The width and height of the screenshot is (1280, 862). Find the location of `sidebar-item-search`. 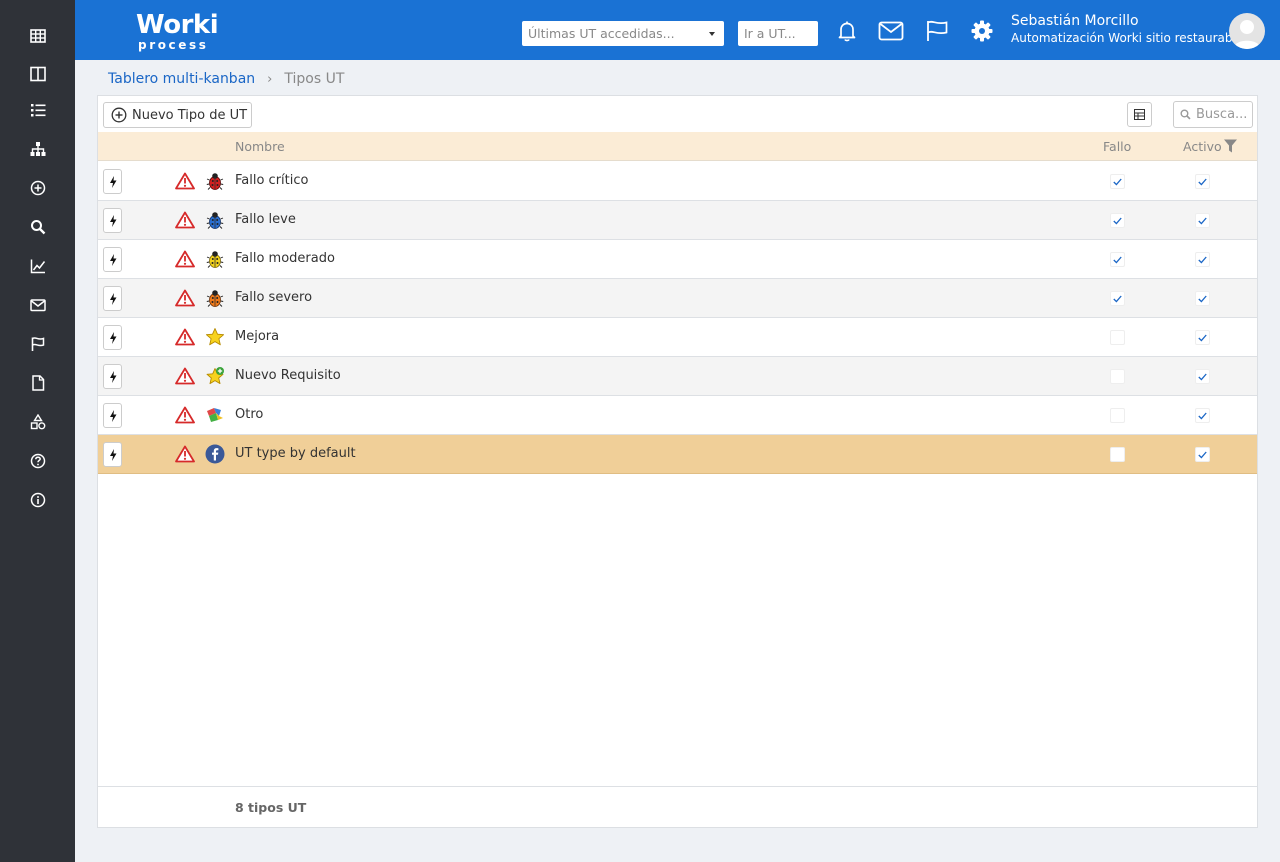

sidebar-item-search is located at coordinates (37, 226).